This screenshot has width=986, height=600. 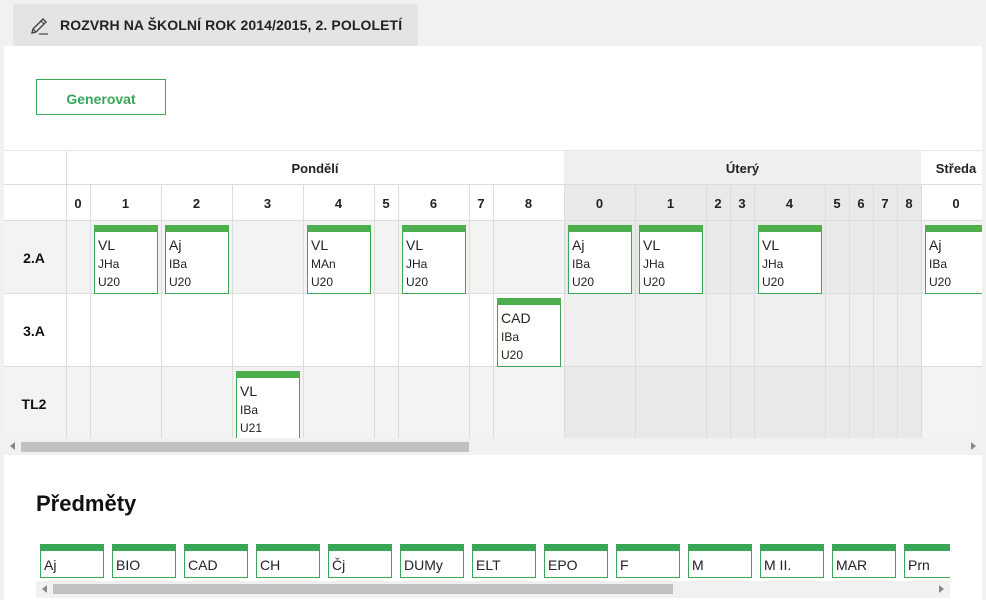 I want to click on subject-chip: DUMy, so click(x=432, y=561).